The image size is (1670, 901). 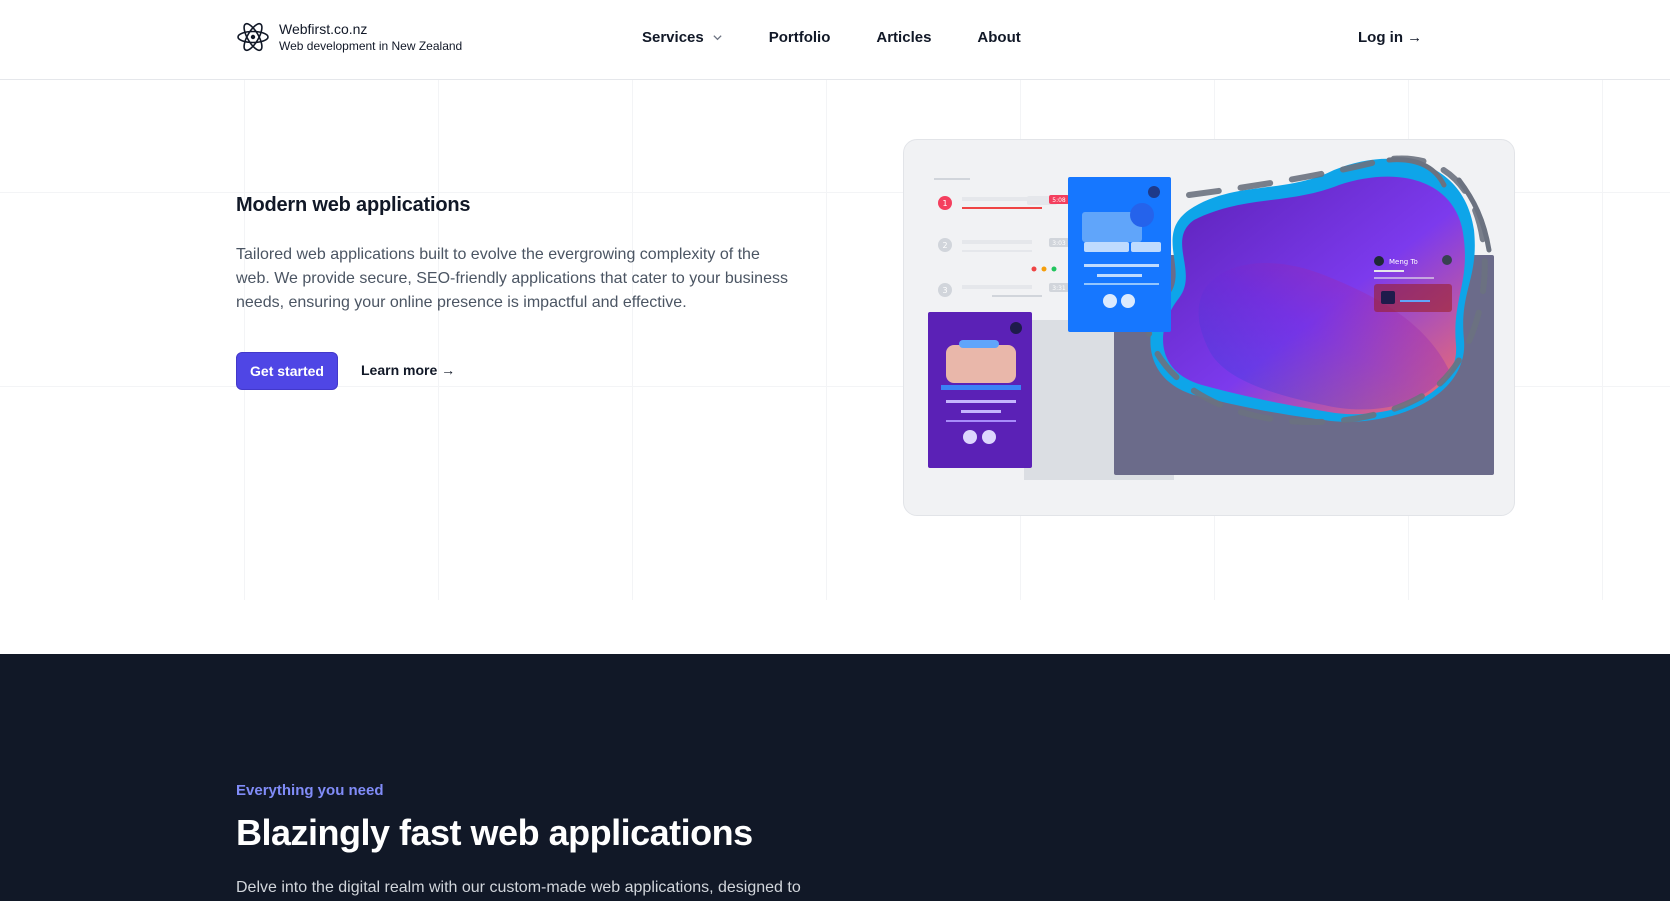 I want to click on blue-app-card, so click(x=1119, y=254).